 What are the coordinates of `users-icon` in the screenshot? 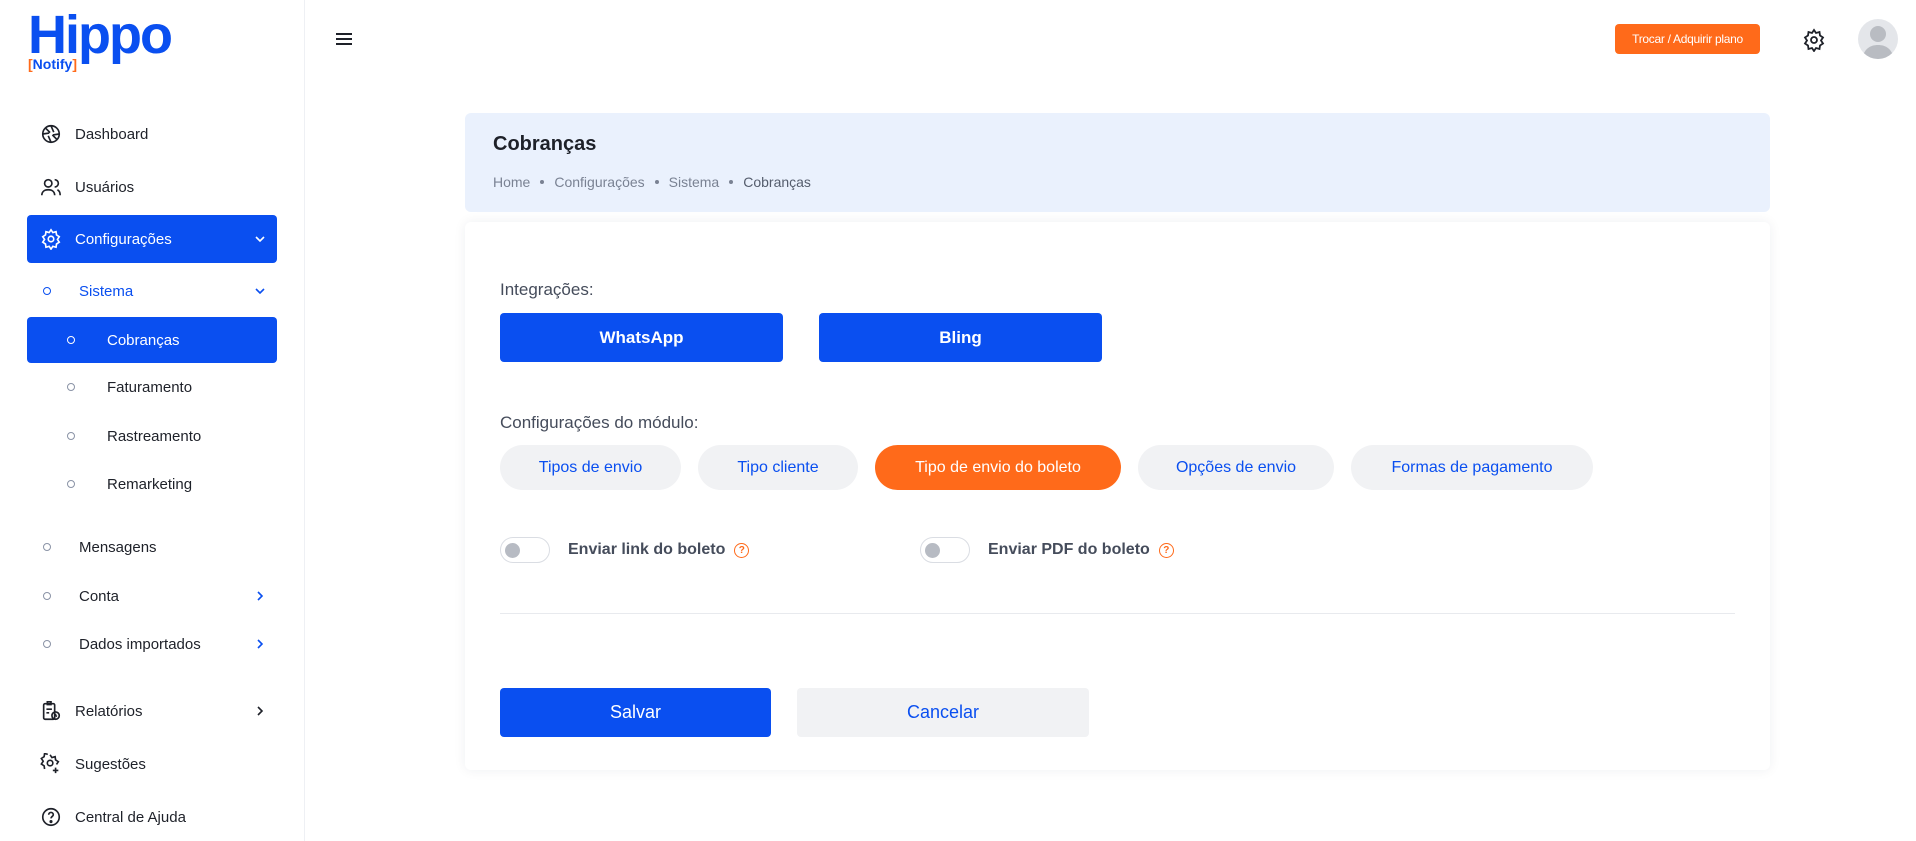 It's located at (51, 187).